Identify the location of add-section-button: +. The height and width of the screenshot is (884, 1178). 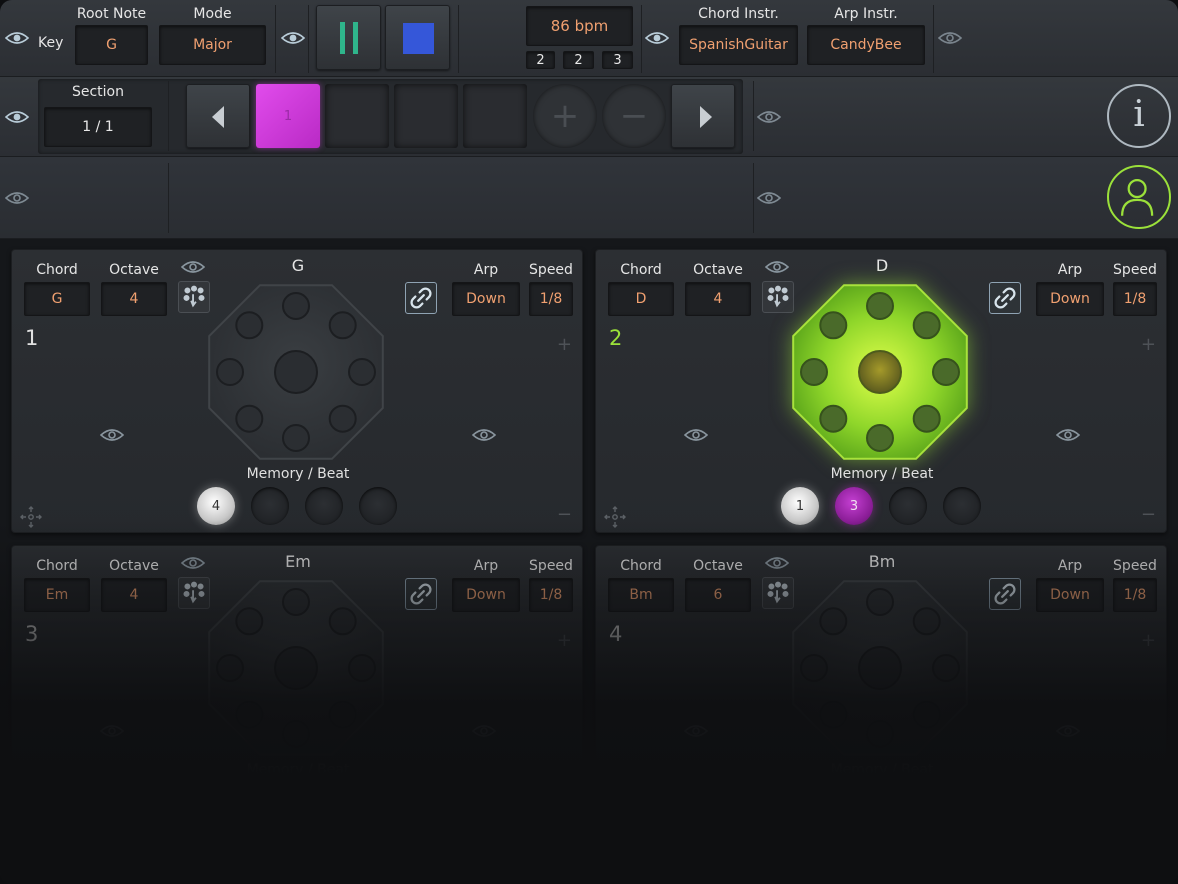
(565, 116).